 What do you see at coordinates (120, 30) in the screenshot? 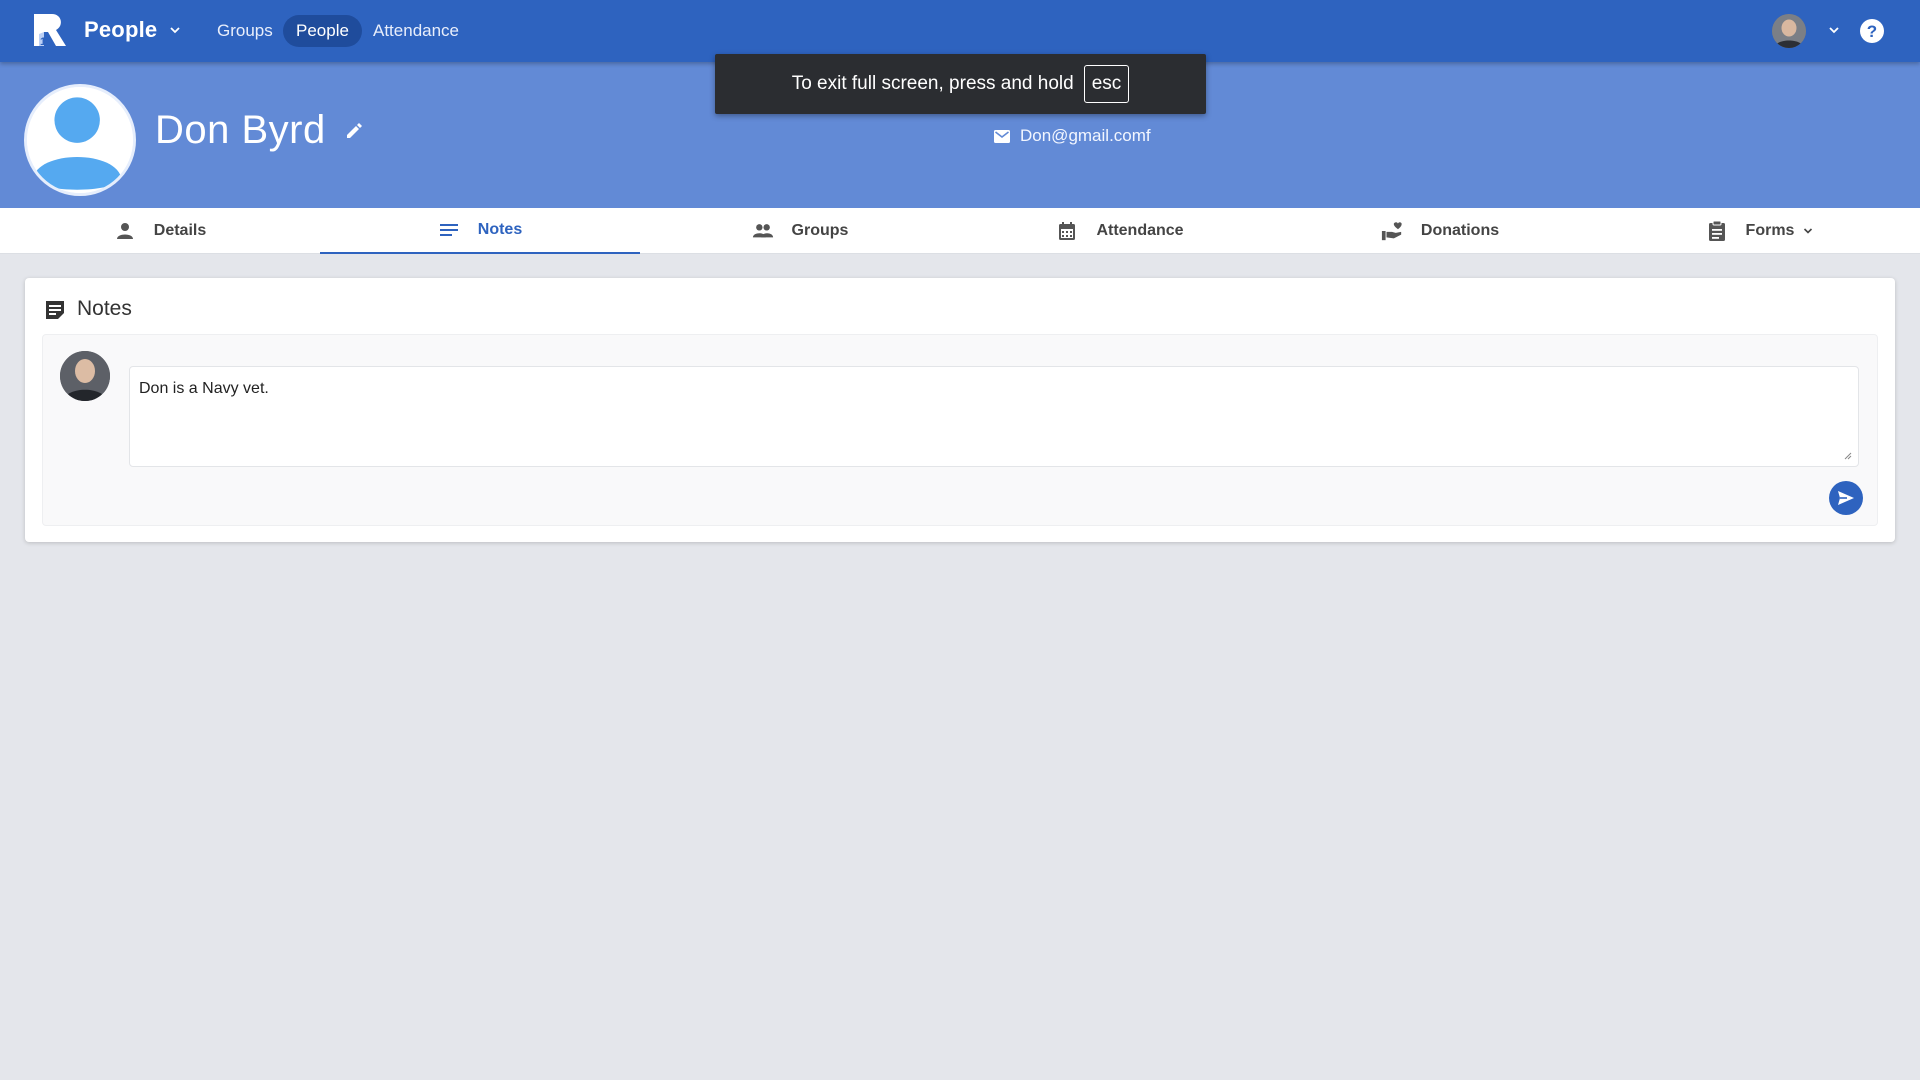
I see `app-title: People` at bounding box center [120, 30].